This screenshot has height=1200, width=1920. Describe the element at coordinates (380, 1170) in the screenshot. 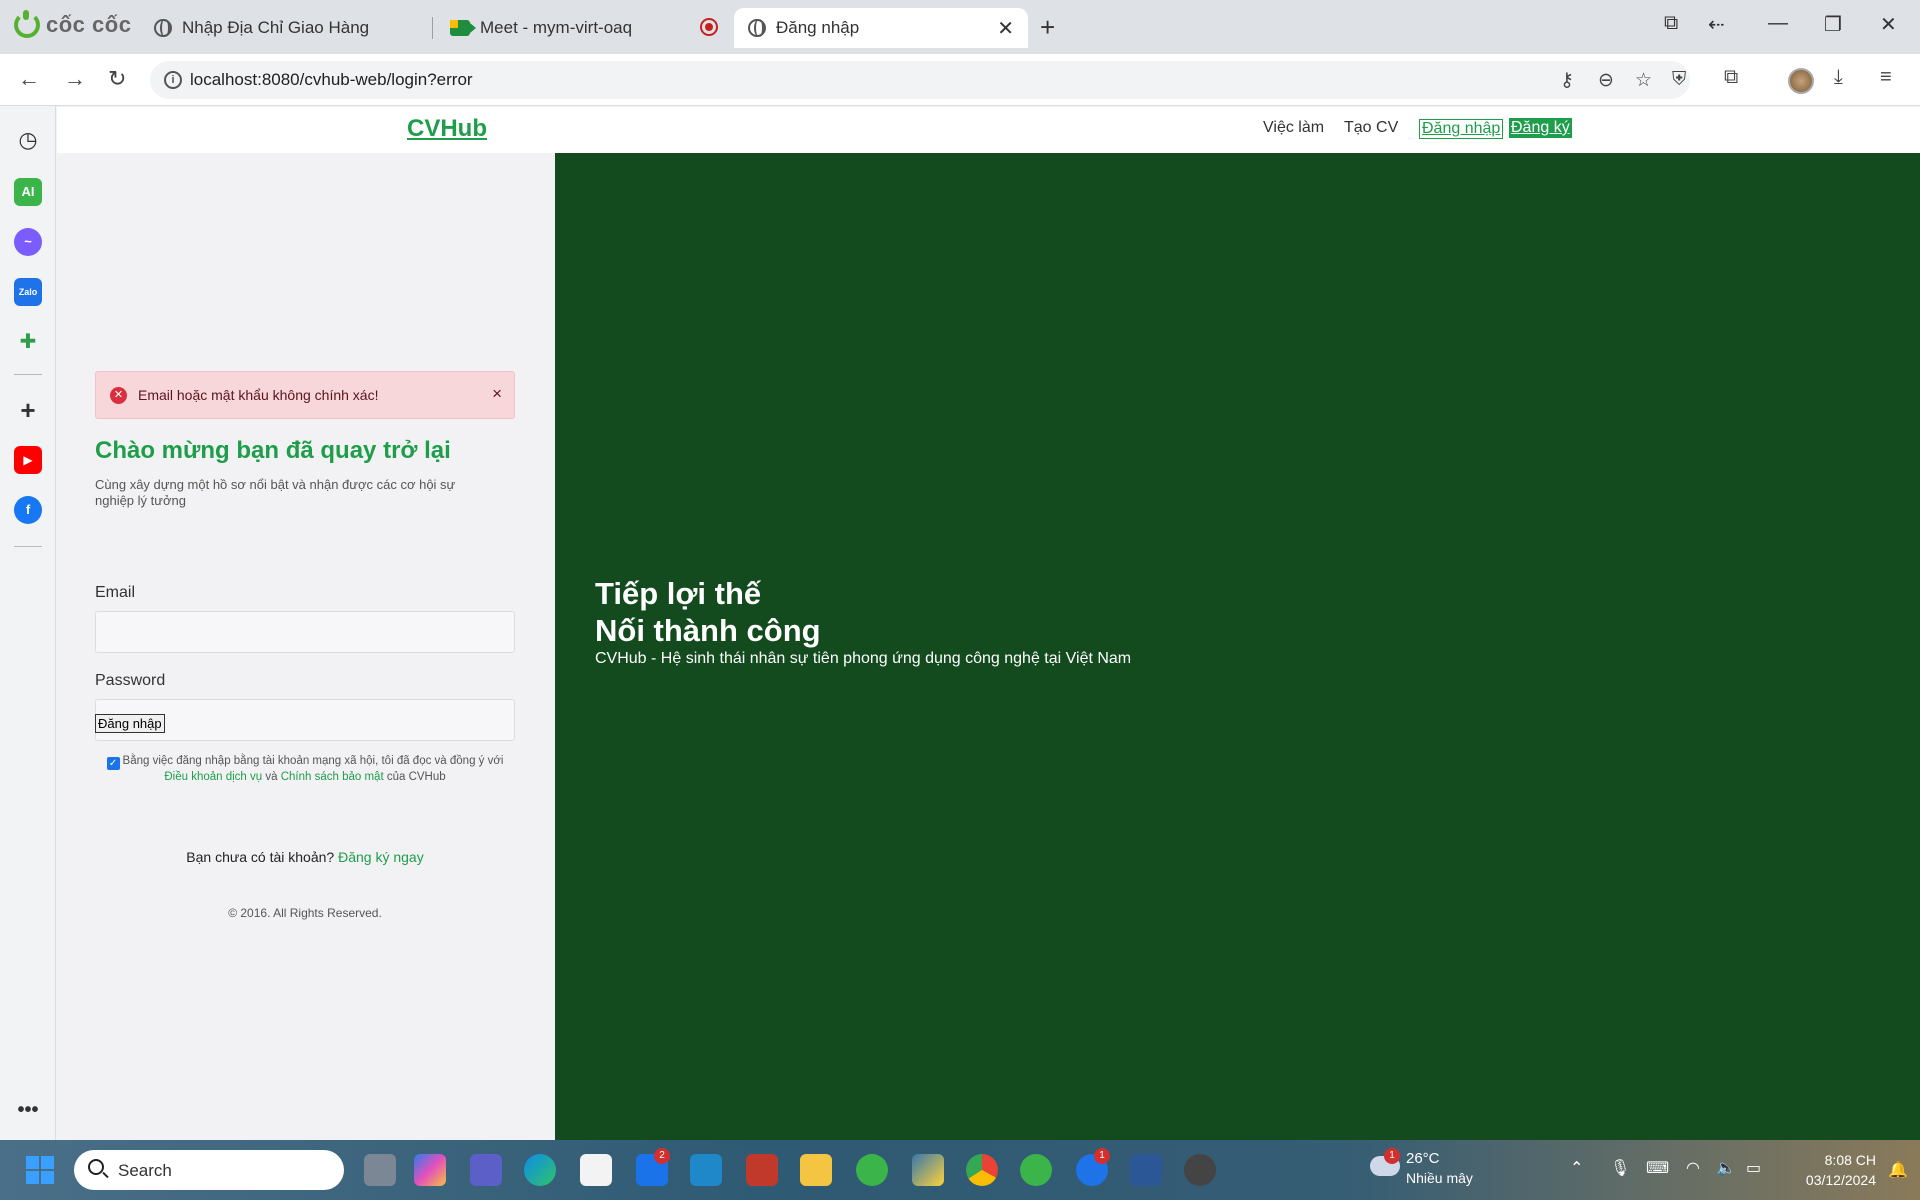

I see `task-view-icon` at that location.